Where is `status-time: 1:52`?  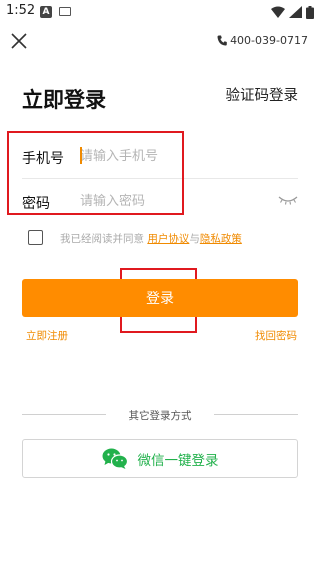 status-time: 1:52 is located at coordinates (21, 10).